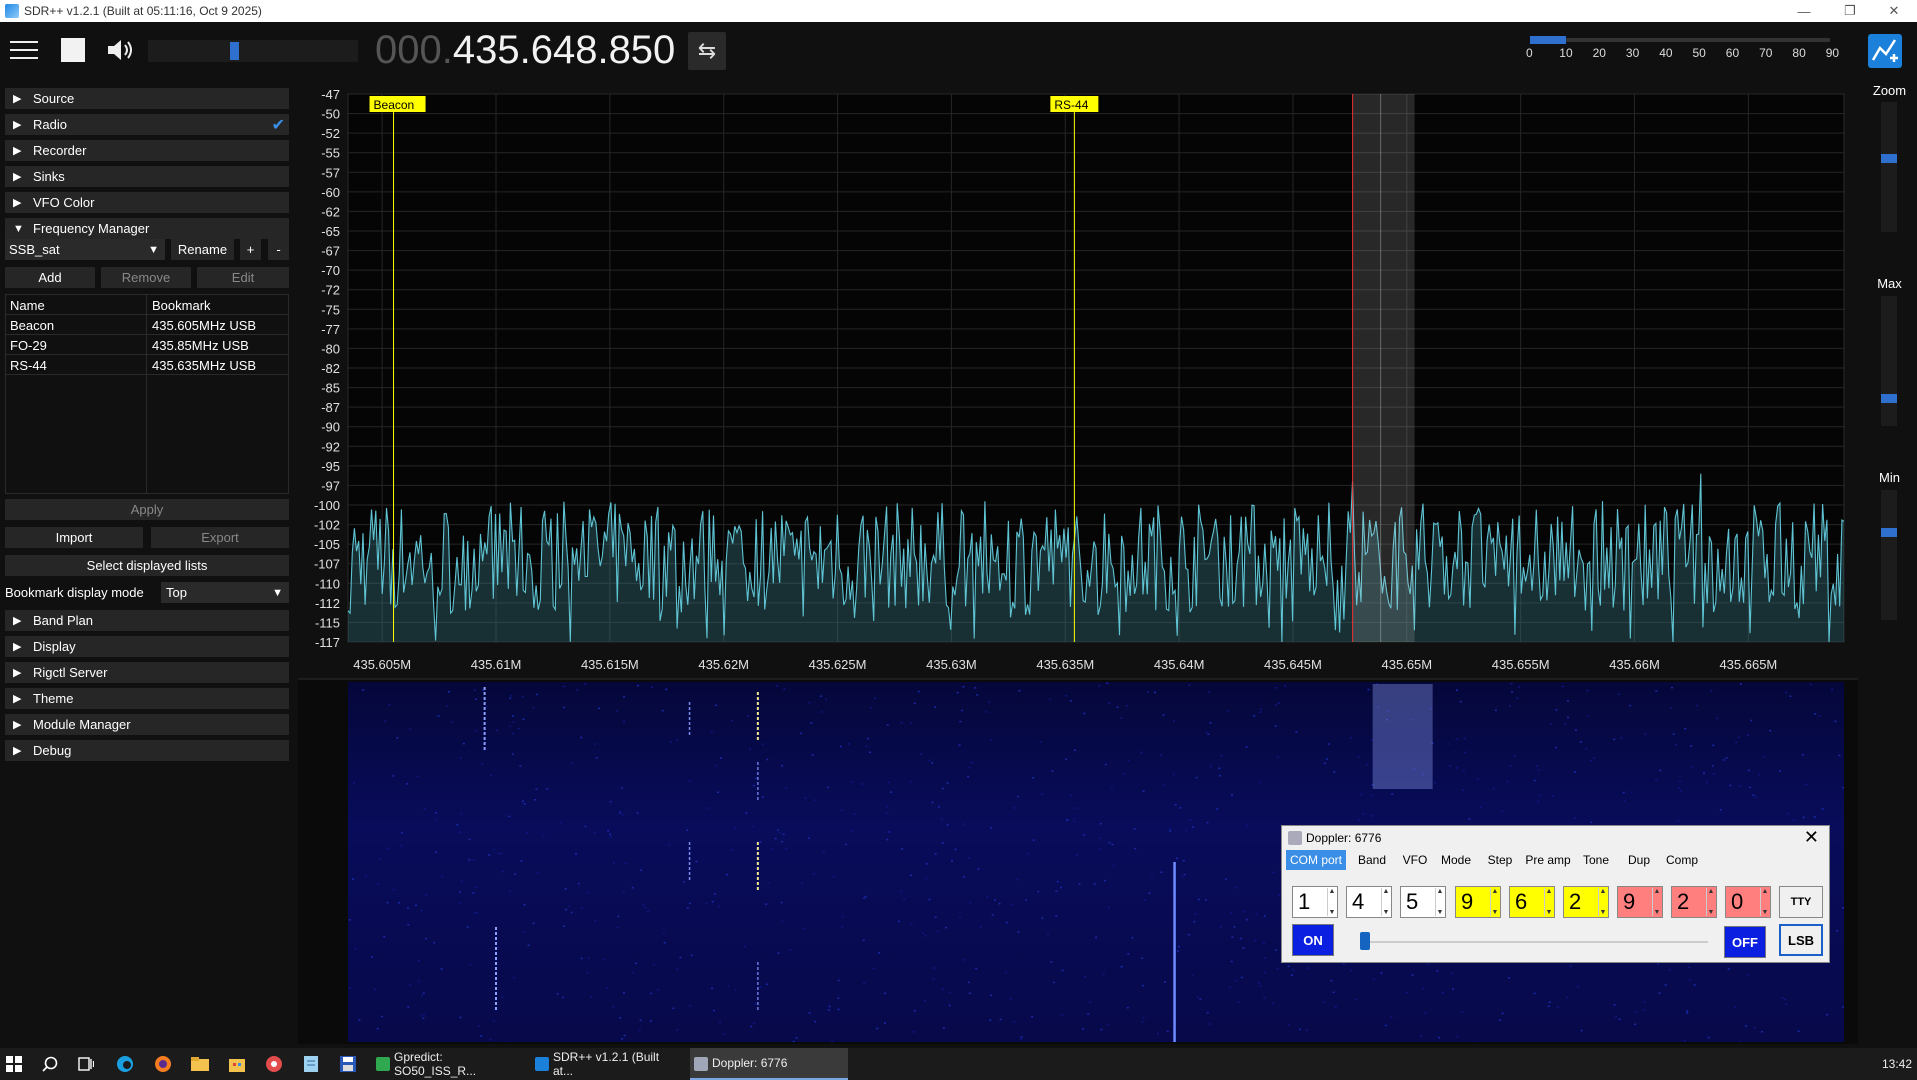  I want to click on doppler-tab-com-port: COM port, so click(1316, 860).